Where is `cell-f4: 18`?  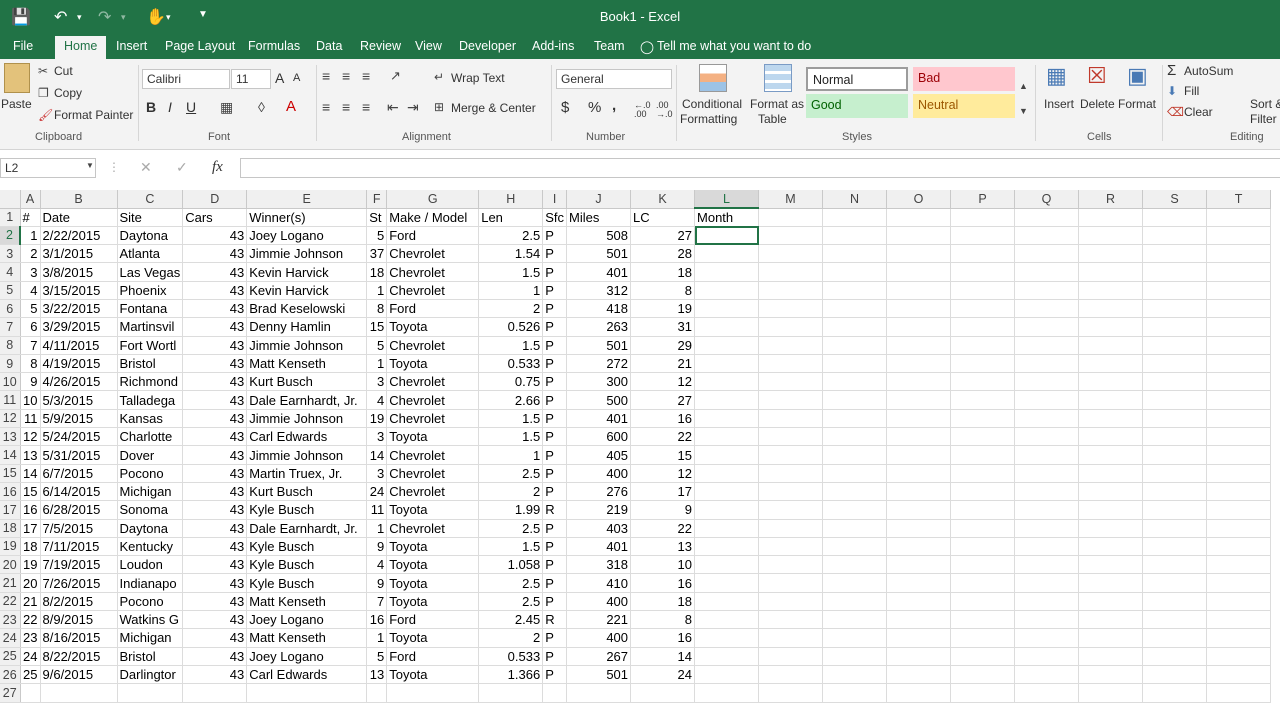 cell-f4: 18 is located at coordinates (377, 272).